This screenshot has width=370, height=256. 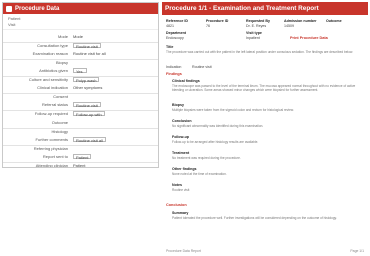 What do you see at coordinates (51, 139) in the screenshot?
I see `form-row-label: Further comments` at bounding box center [51, 139].